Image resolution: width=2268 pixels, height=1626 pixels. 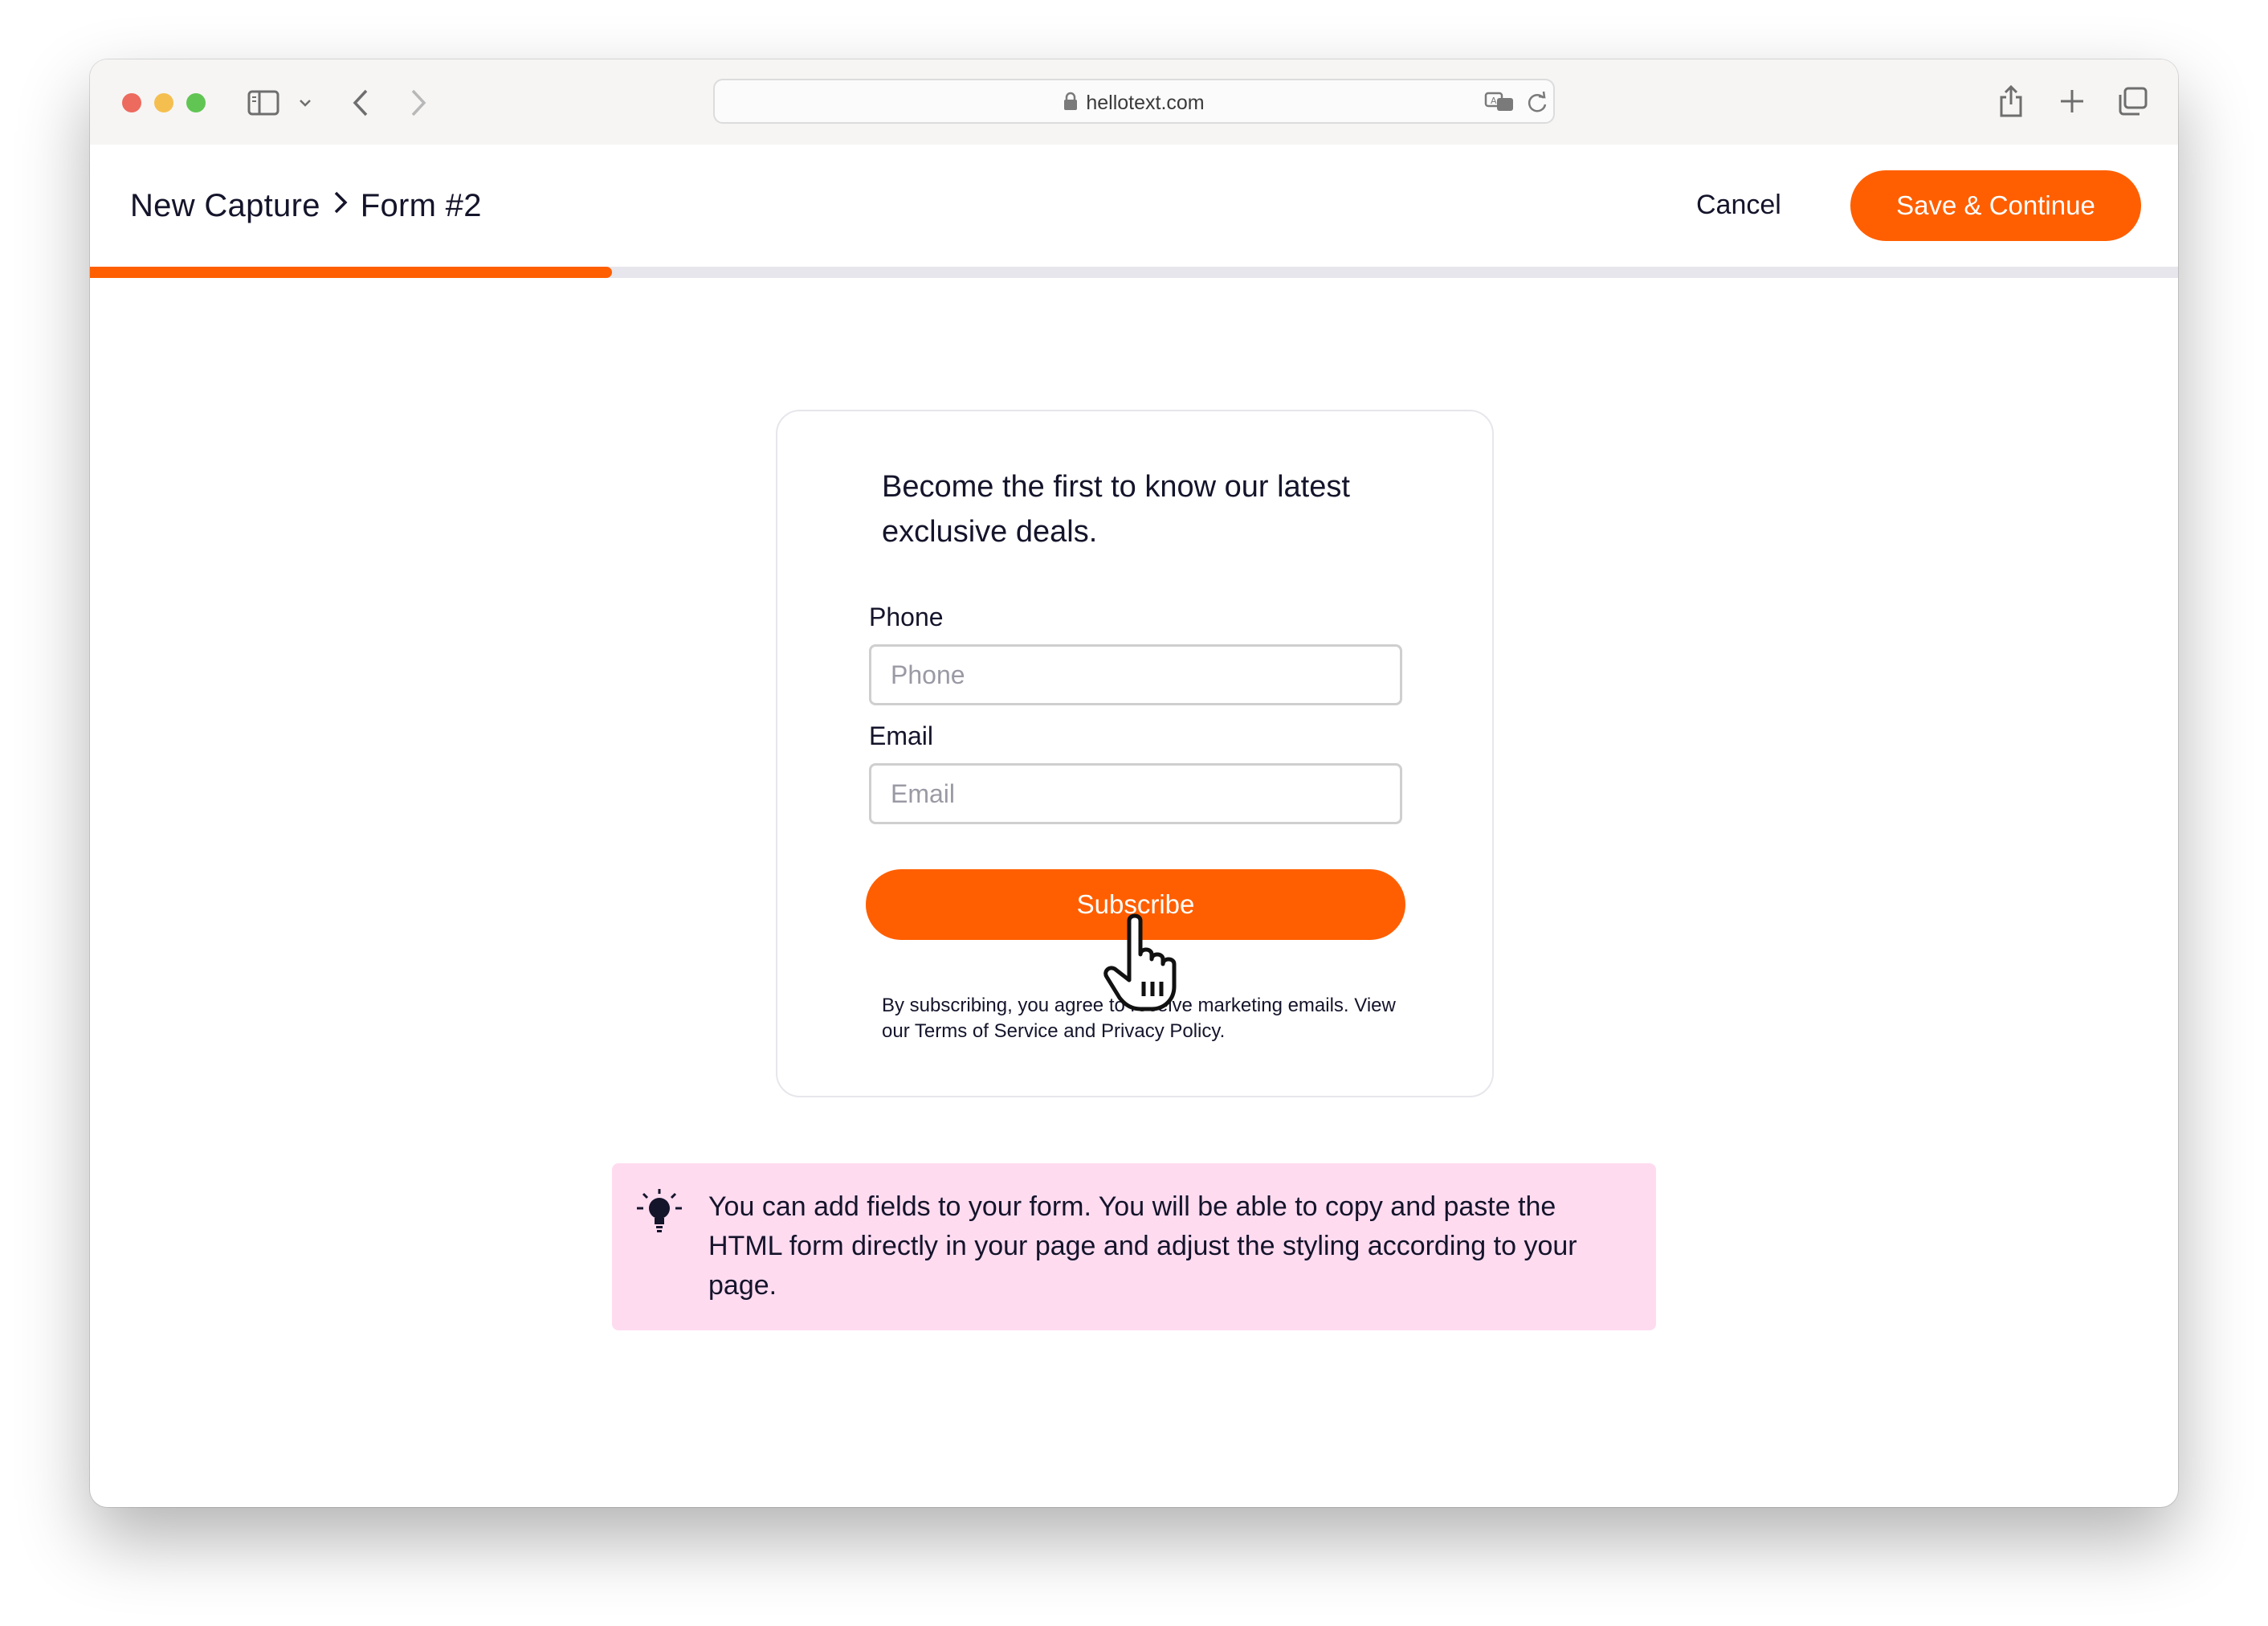 What do you see at coordinates (351, 273) in the screenshot?
I see `progress-bar-fill` at bounding box center [351, 273].